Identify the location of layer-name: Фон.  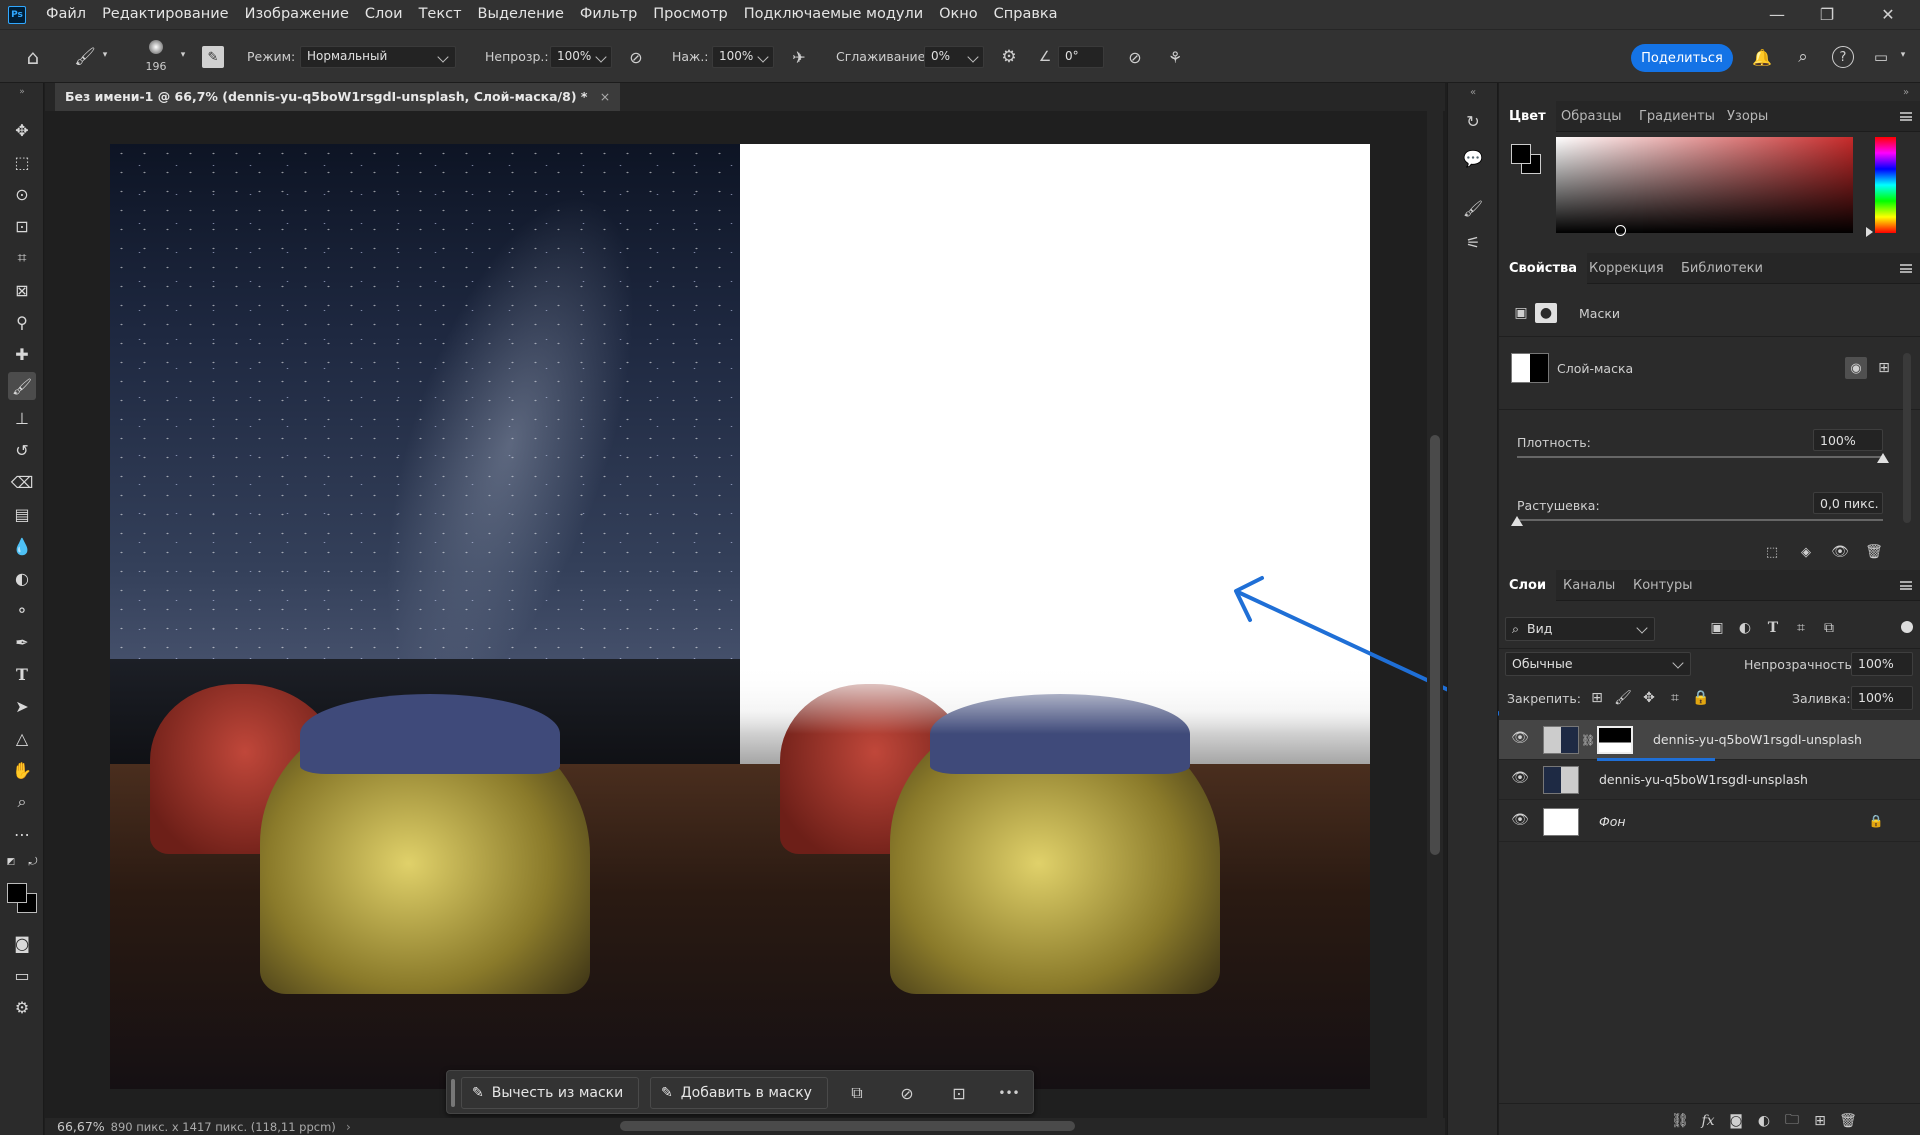
(1612, 821).